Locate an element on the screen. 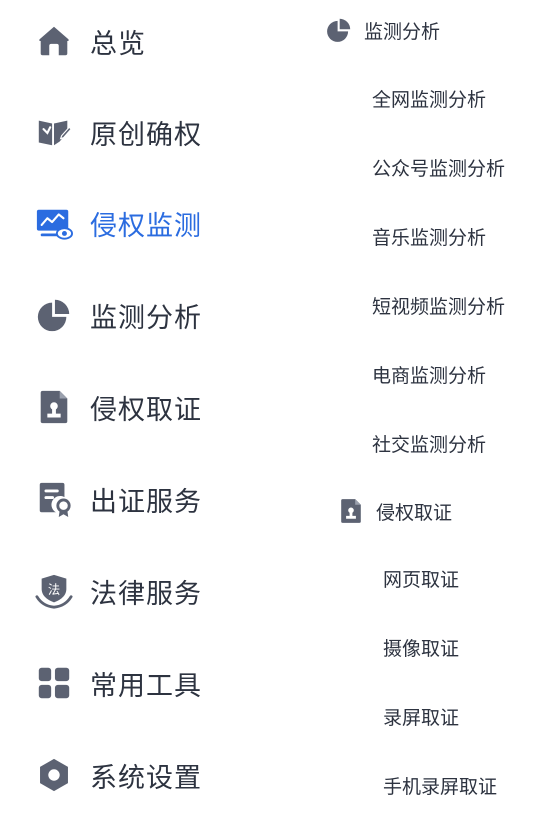  submenu-item-mobile-screen-record-evidence: 手机录屏取证 is located at coordinates (440, 787).